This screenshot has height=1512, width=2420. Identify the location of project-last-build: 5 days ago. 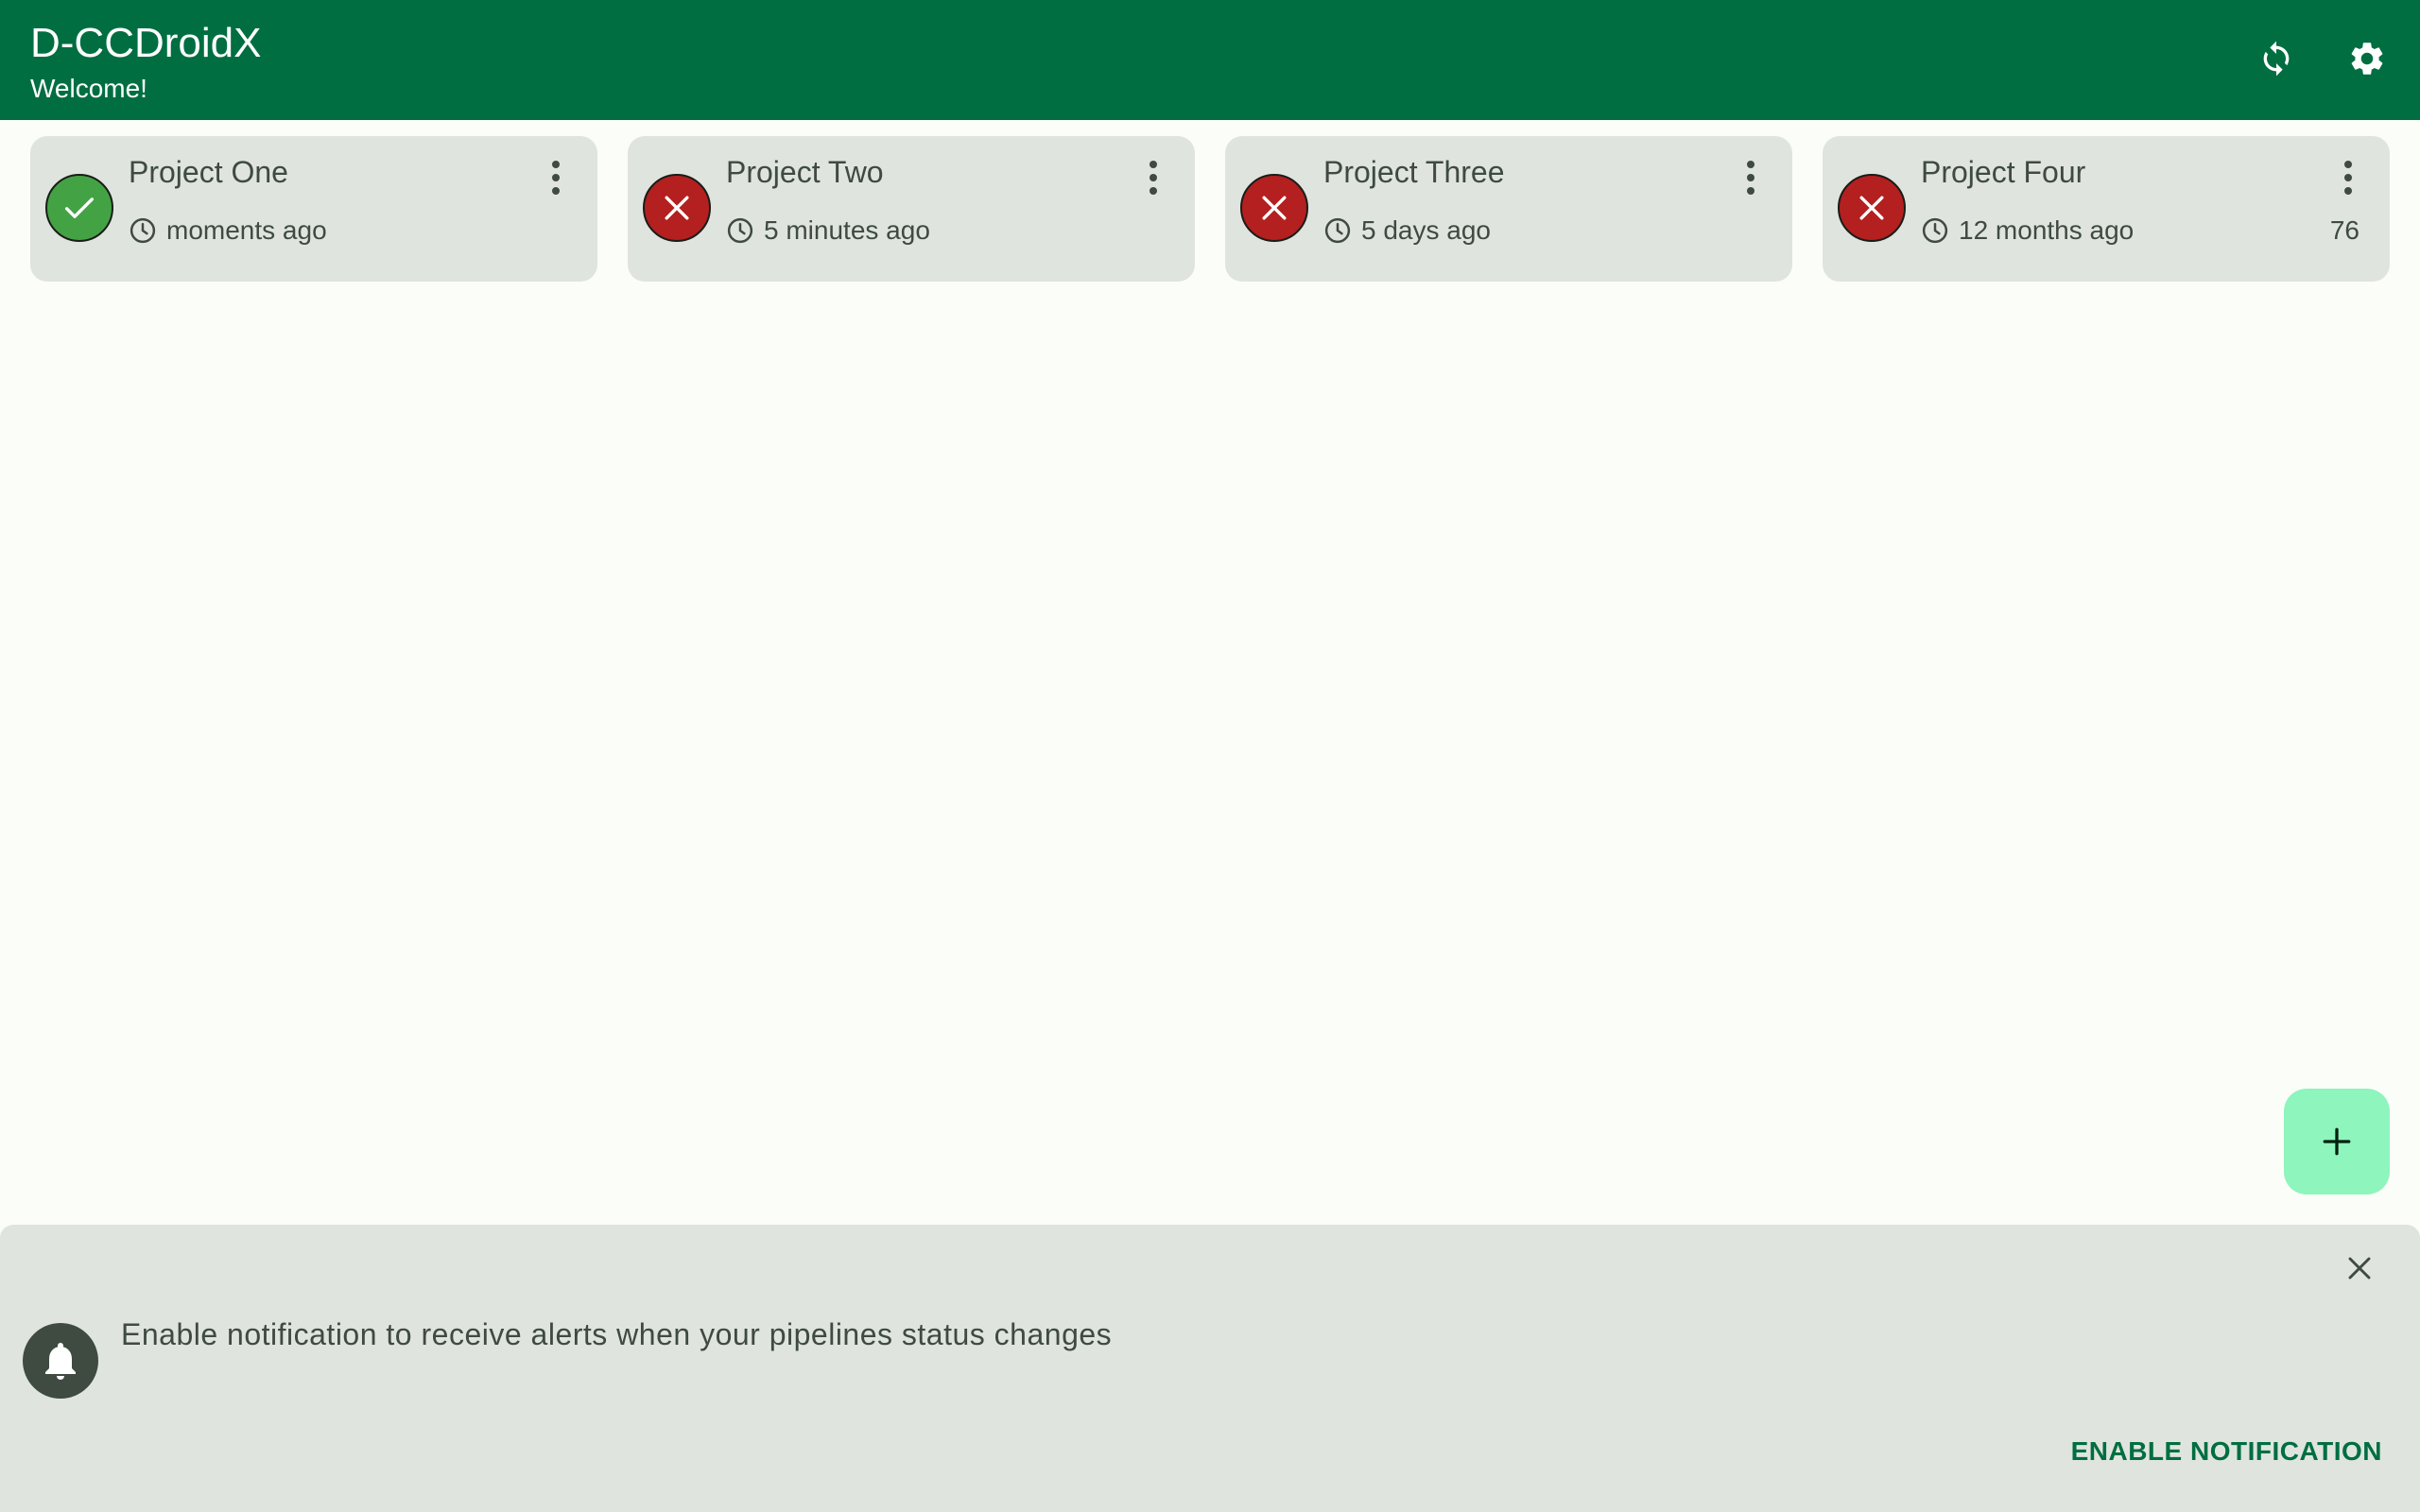
(1407, 230).